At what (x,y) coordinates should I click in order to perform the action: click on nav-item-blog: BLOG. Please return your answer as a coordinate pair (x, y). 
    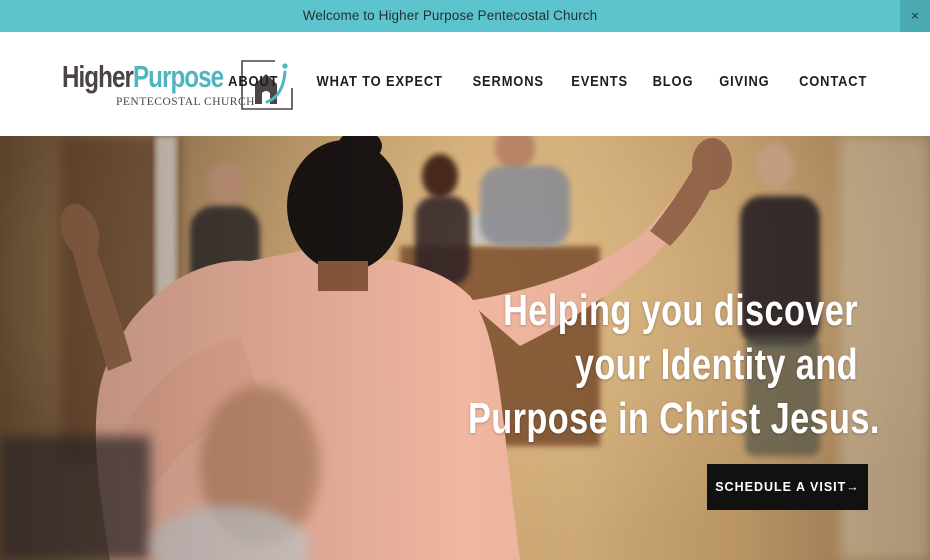
    Looking at the image, I should click on (673, 81).